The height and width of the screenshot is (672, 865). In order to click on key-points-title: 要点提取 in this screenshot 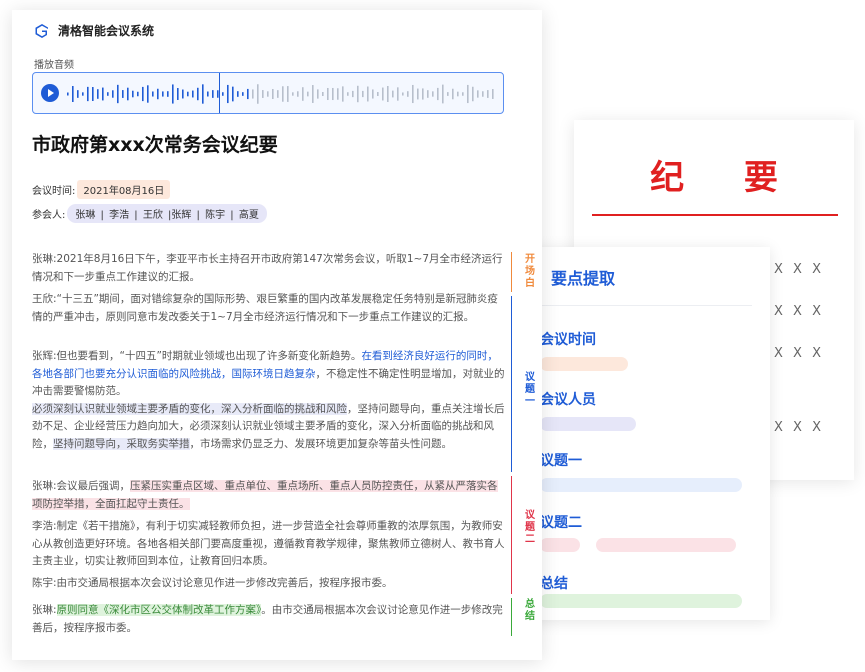, I will do `click(583, 278)`.